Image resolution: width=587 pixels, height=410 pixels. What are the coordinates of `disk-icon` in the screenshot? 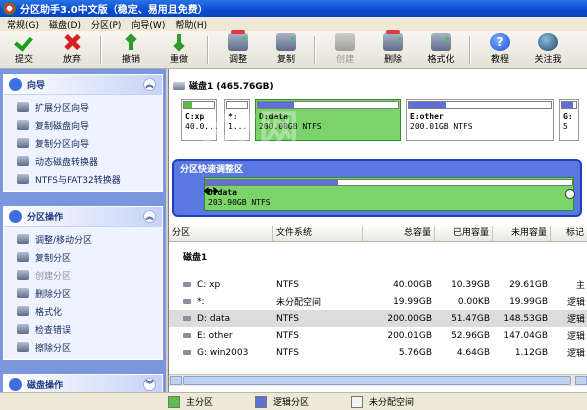 It's located at (15, 384).